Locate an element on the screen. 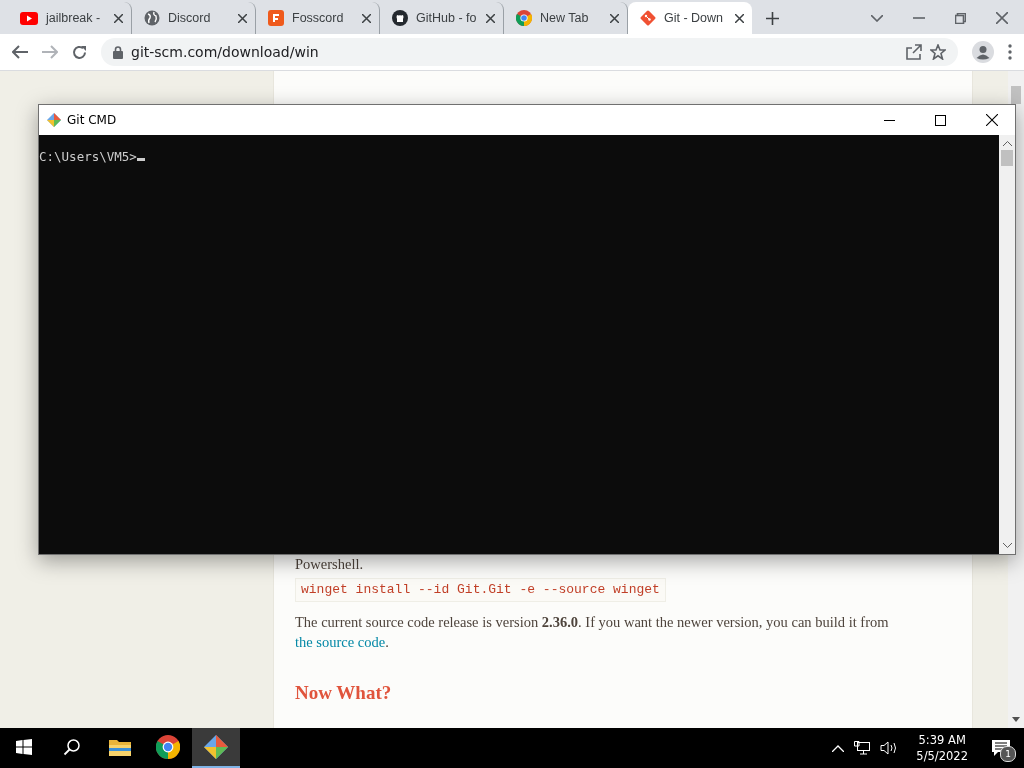  windows-icon is located at coordinates (24, 747).